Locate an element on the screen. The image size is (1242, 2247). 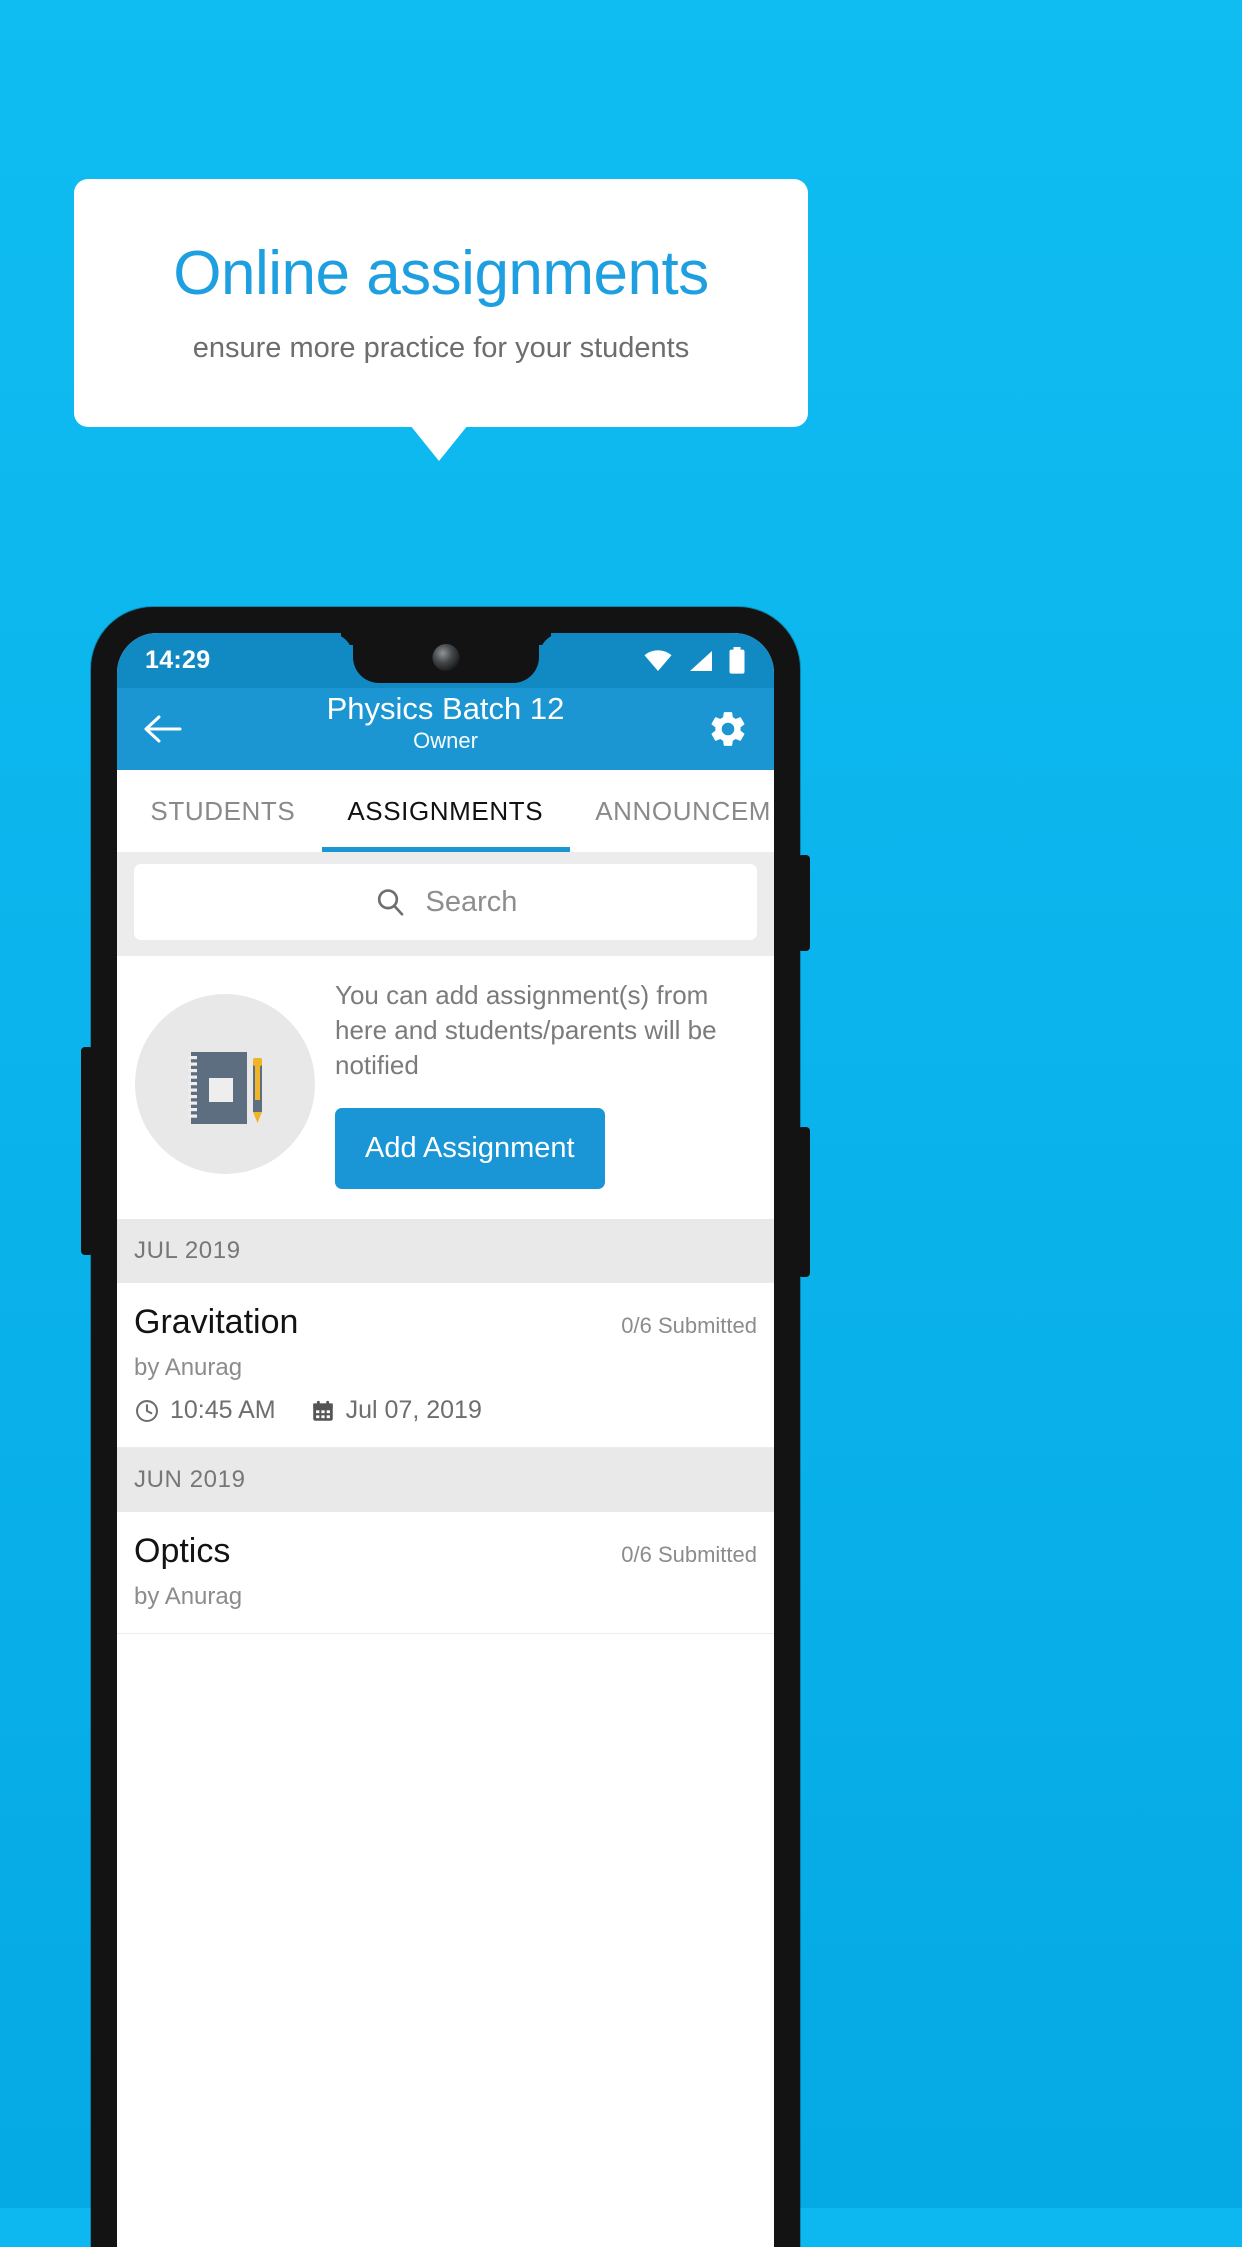
tab-assignments: ASSIGNMENTS is located at coordinates (445, 811).